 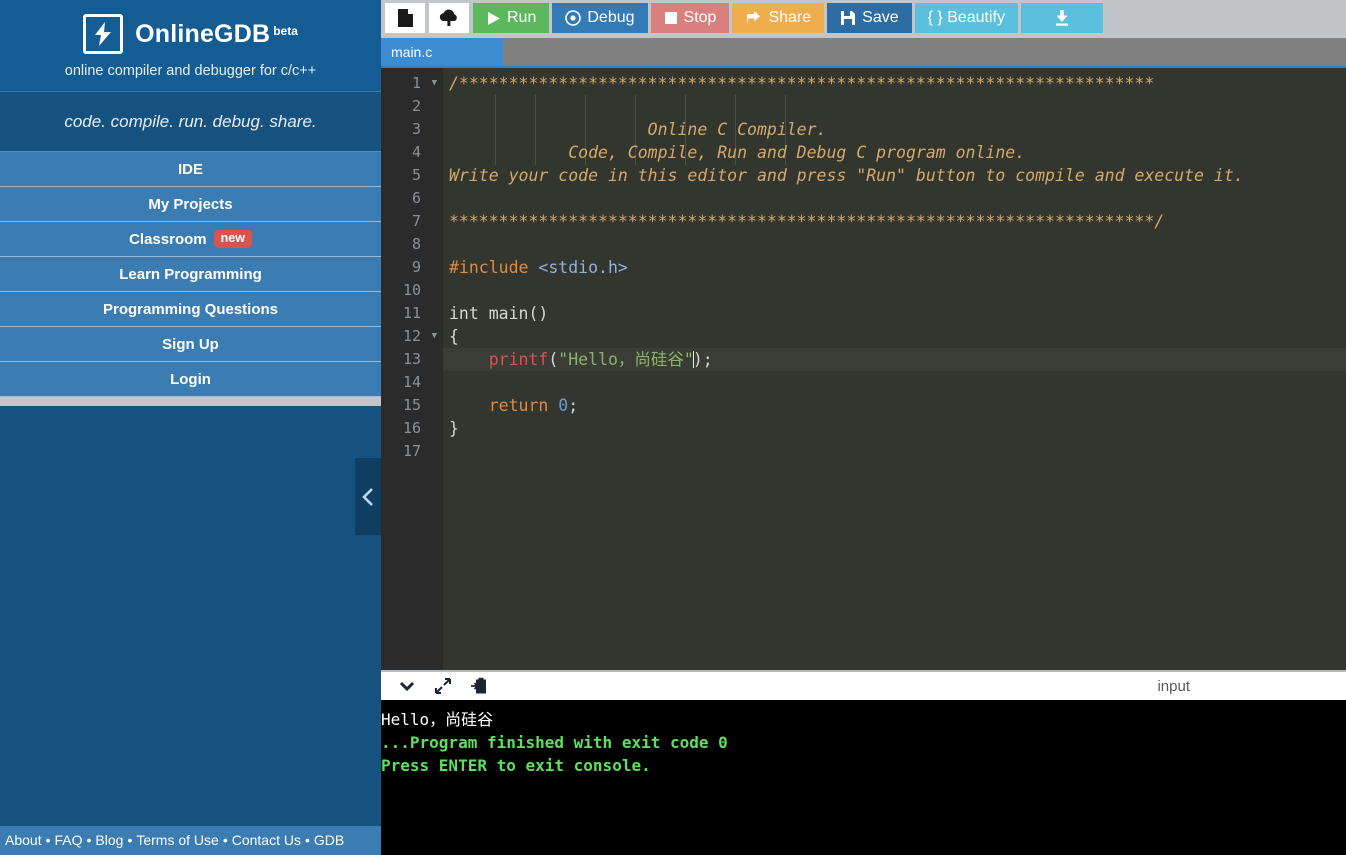 I want to click on sidebar-item-my-projects: My Projects, so click(x=190, y=204).